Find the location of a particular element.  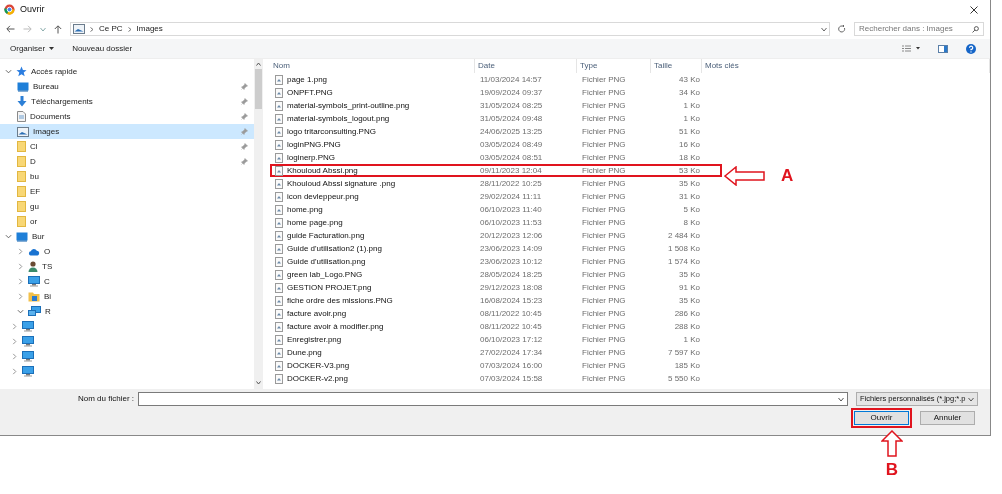

sidebar-item: O is located at coordinates (127, 251).